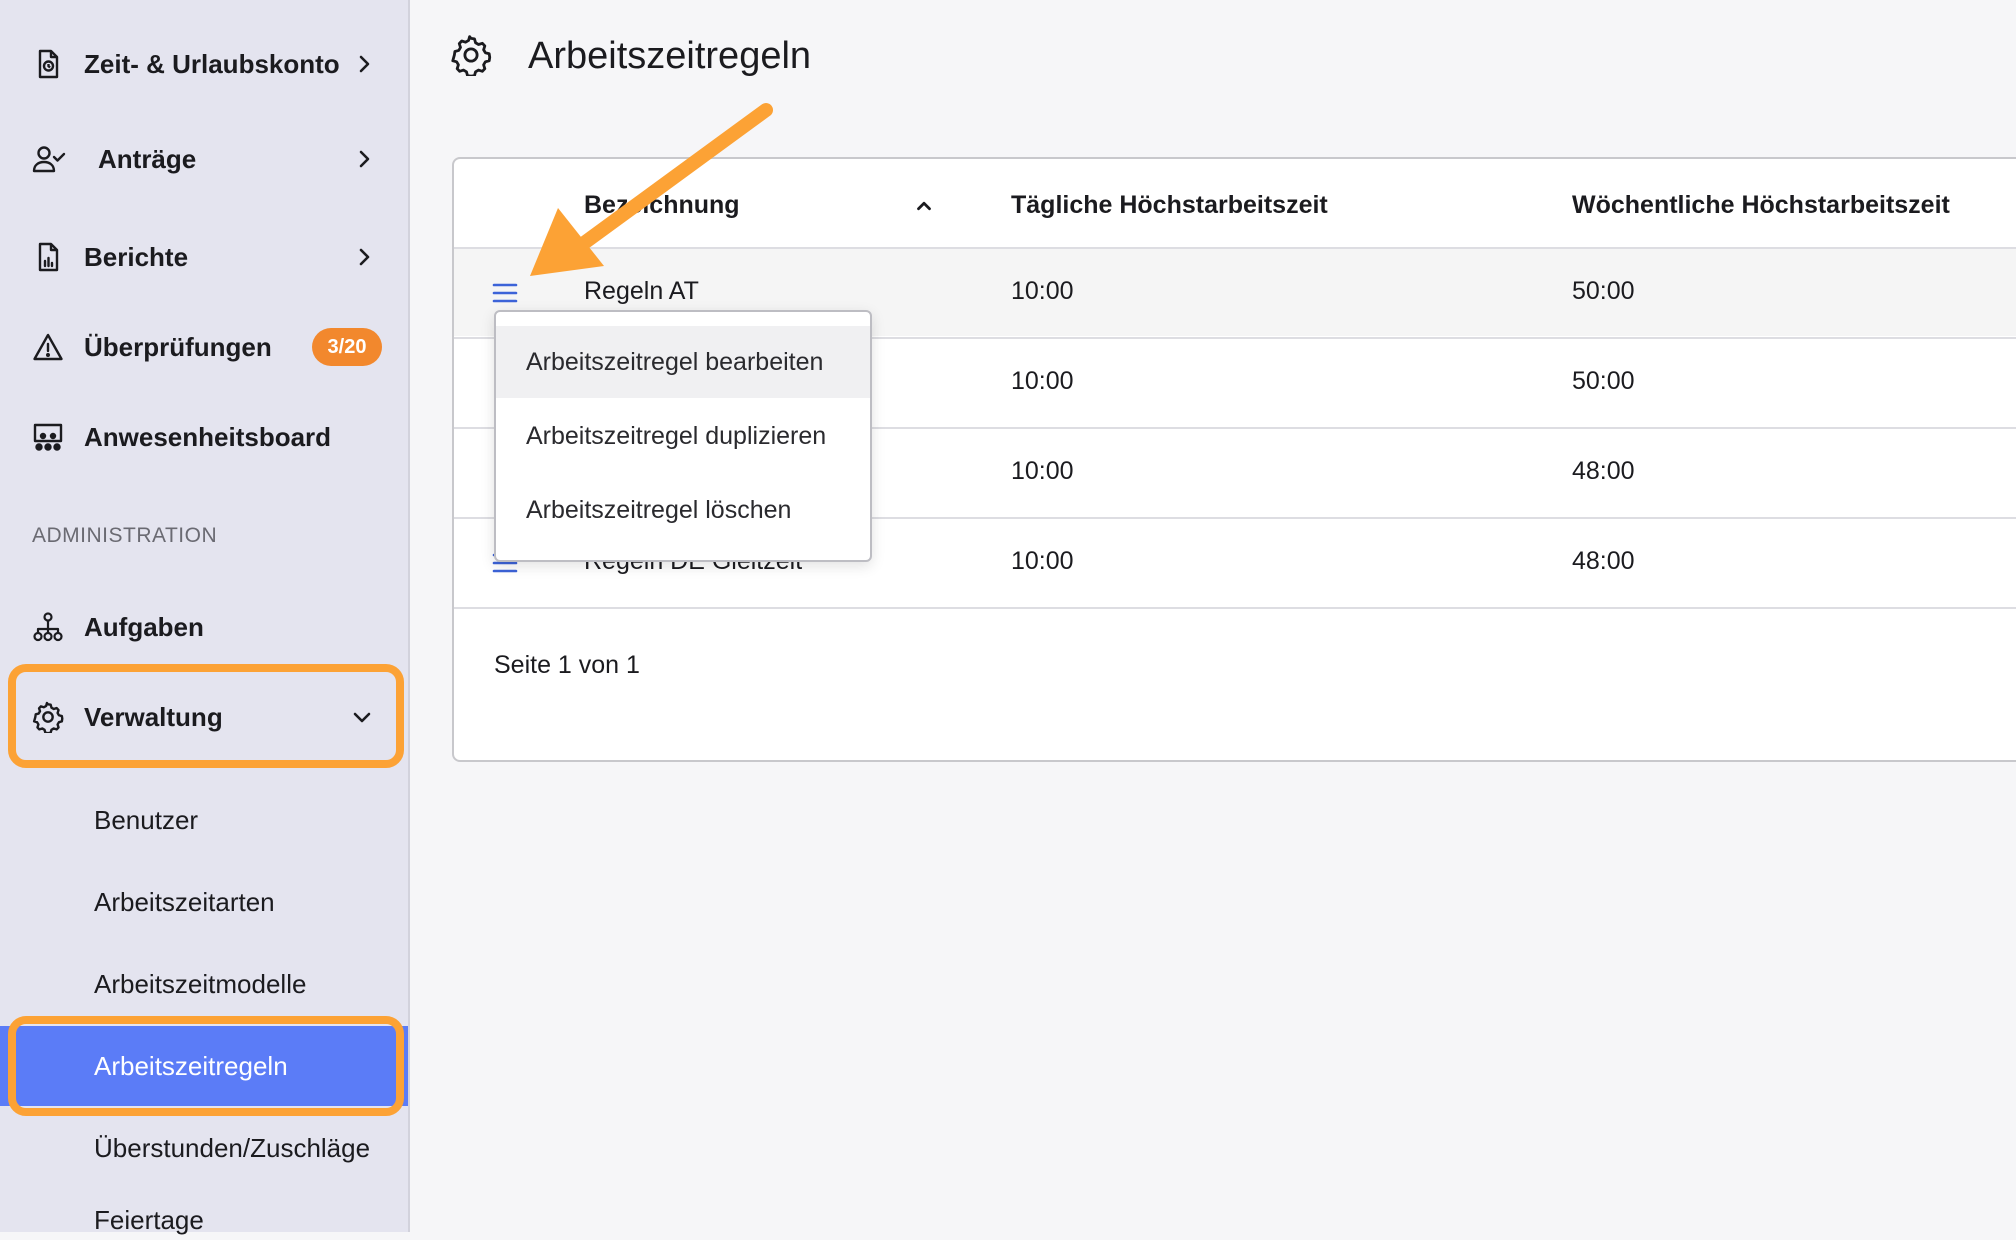 This screenshot has width=2016, height=1240. What do you see at coordinates (683, 362) in the screenshot?
I see `menu-item-bearbeiten: Arbeitszeitregel bearbeiten` at bounding box center [683, 362].